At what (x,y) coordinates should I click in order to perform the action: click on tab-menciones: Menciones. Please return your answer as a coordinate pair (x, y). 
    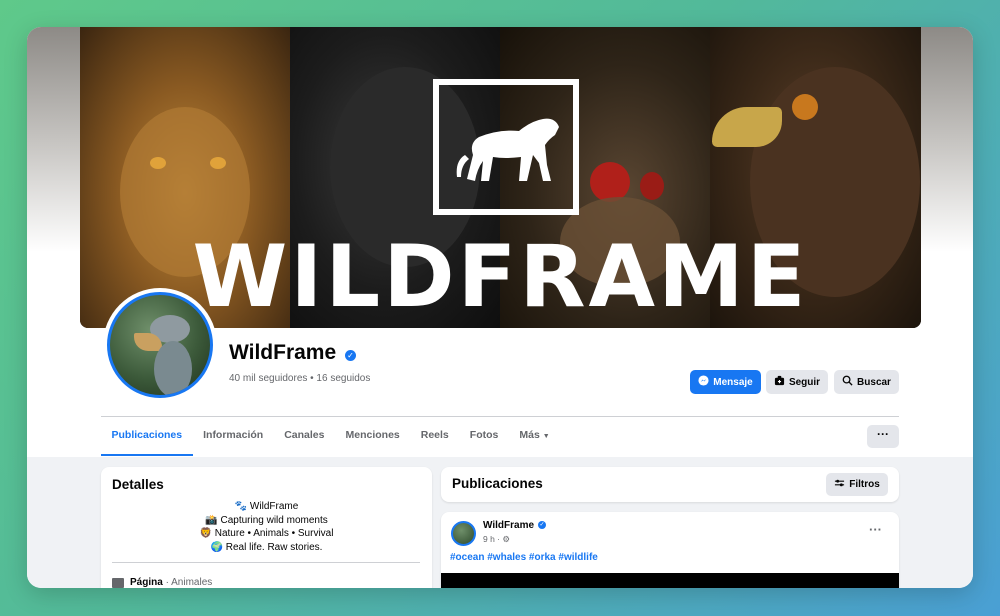
    Looking at the image, I should click on (372, 438).